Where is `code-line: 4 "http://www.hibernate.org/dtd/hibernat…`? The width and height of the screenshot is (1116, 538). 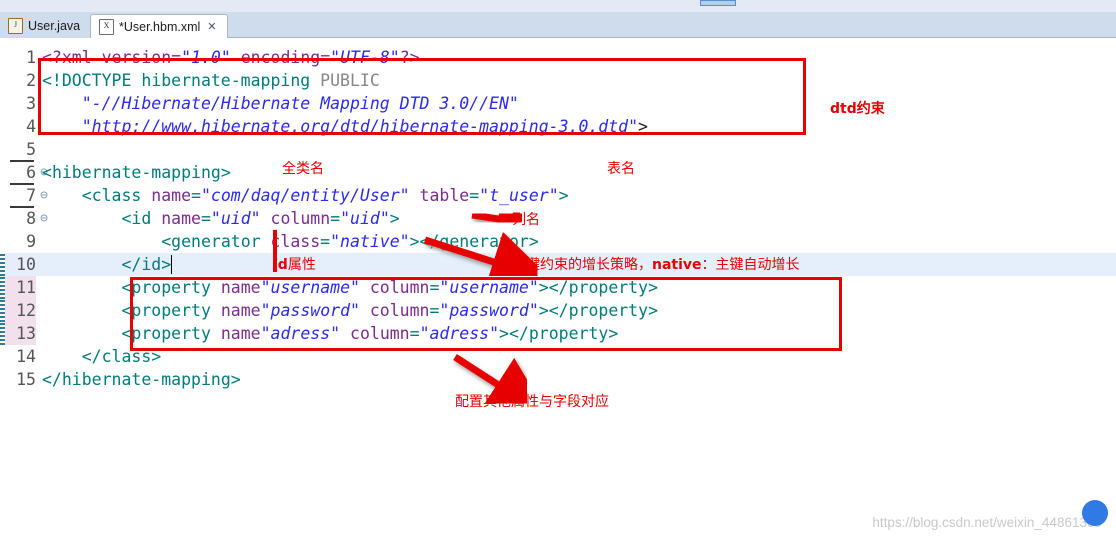
code-line: 4 "http://www.hibernate.org/dtd/hibernat… is located at coordinates (558, 126).